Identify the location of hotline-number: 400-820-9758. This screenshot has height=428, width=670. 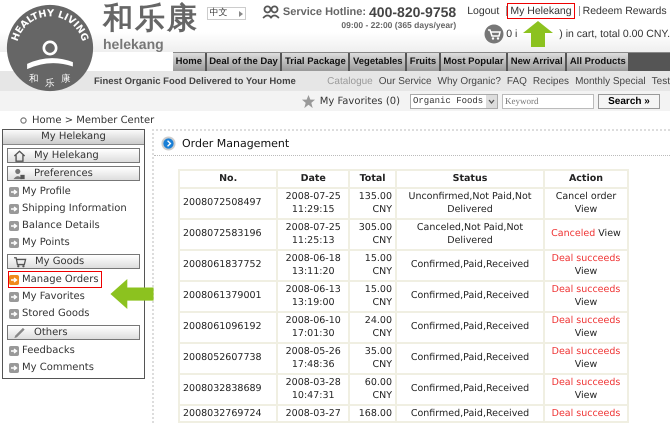
(412, 12).